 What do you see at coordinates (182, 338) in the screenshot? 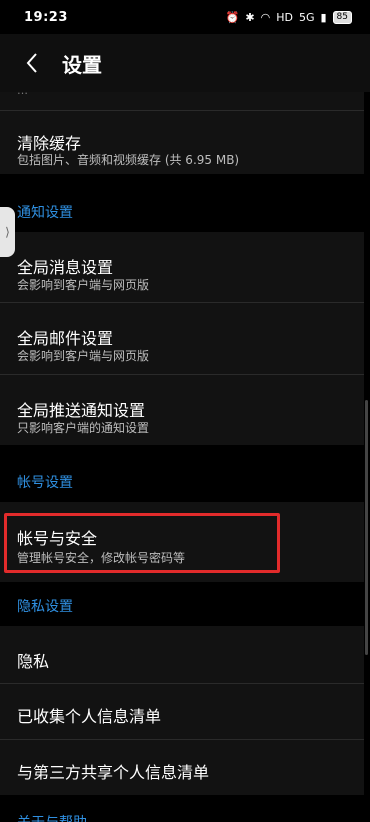
I see `list-item-global-mail: 全局邮件设置 会影响到客户端与网页版` at bounding box center [182, 338].